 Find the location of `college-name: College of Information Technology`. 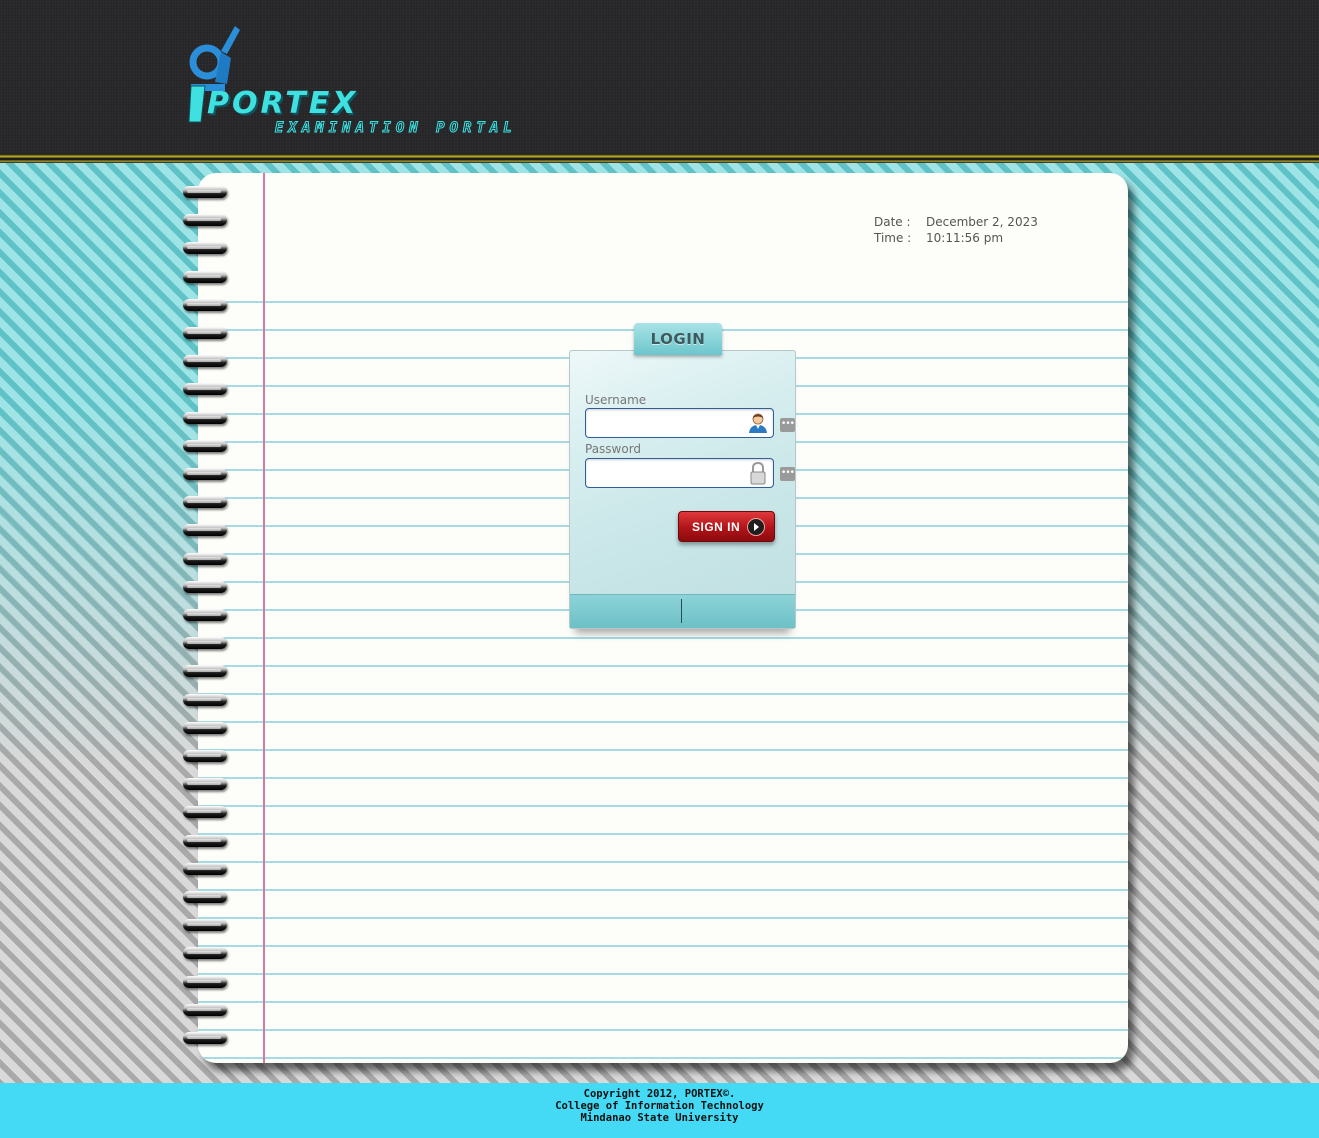

college-name: College of Information Technology is located at coordinates (659, 1106).